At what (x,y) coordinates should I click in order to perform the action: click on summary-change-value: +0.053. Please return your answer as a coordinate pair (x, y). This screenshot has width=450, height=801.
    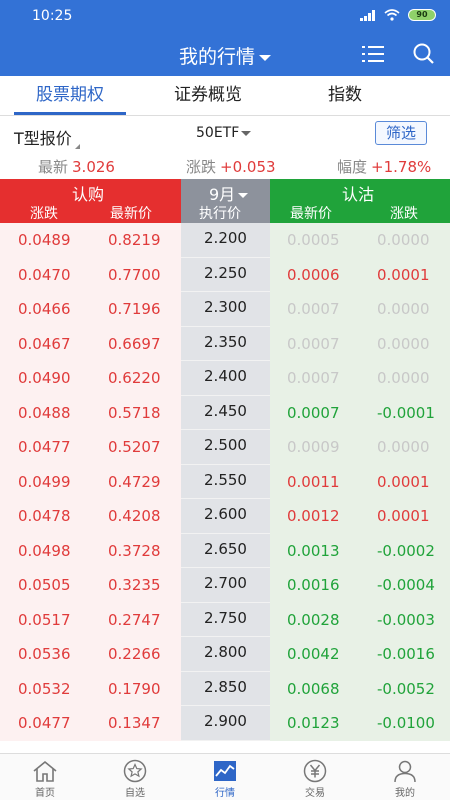
    Looking at the image, I should click on (248, 167).